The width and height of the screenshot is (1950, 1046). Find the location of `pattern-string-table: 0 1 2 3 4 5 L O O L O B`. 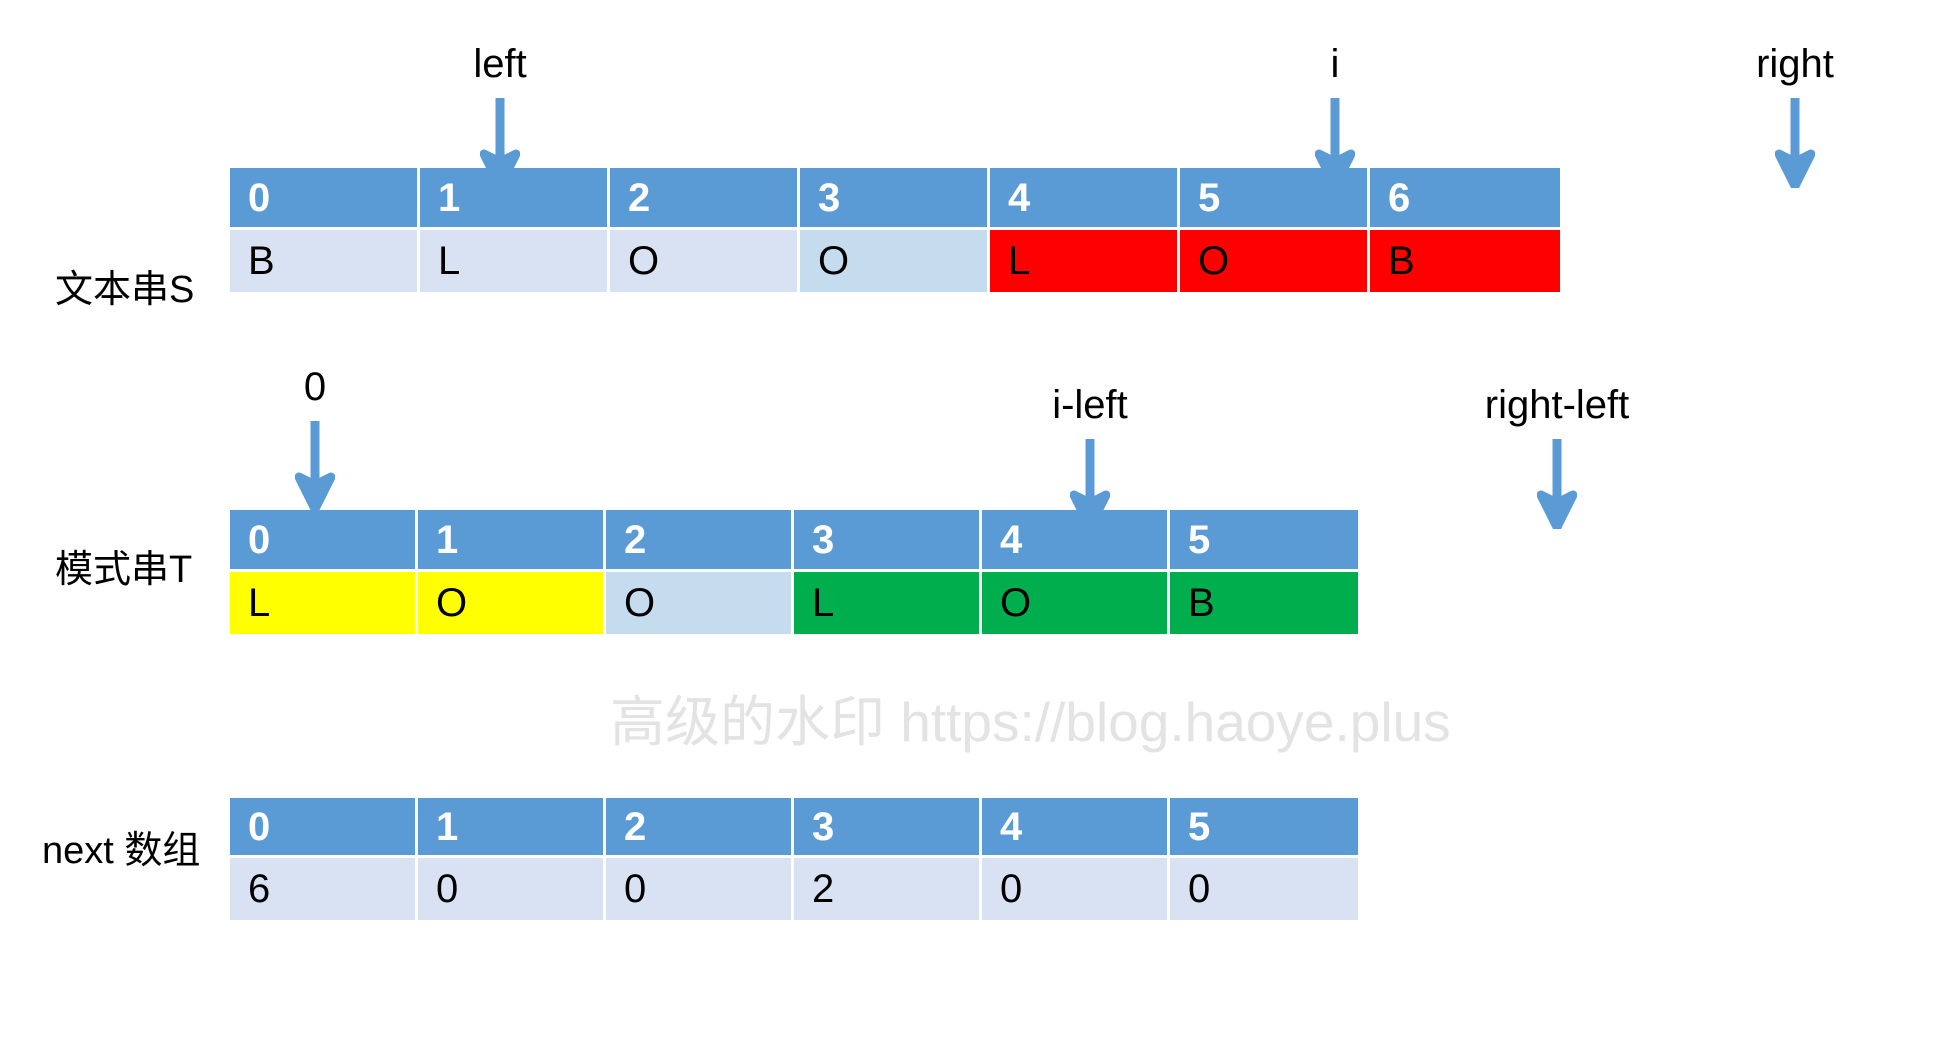

pattern-string-table: 0 1 2 3 4 5 L O O L O B is located at coordinates (795, 572).